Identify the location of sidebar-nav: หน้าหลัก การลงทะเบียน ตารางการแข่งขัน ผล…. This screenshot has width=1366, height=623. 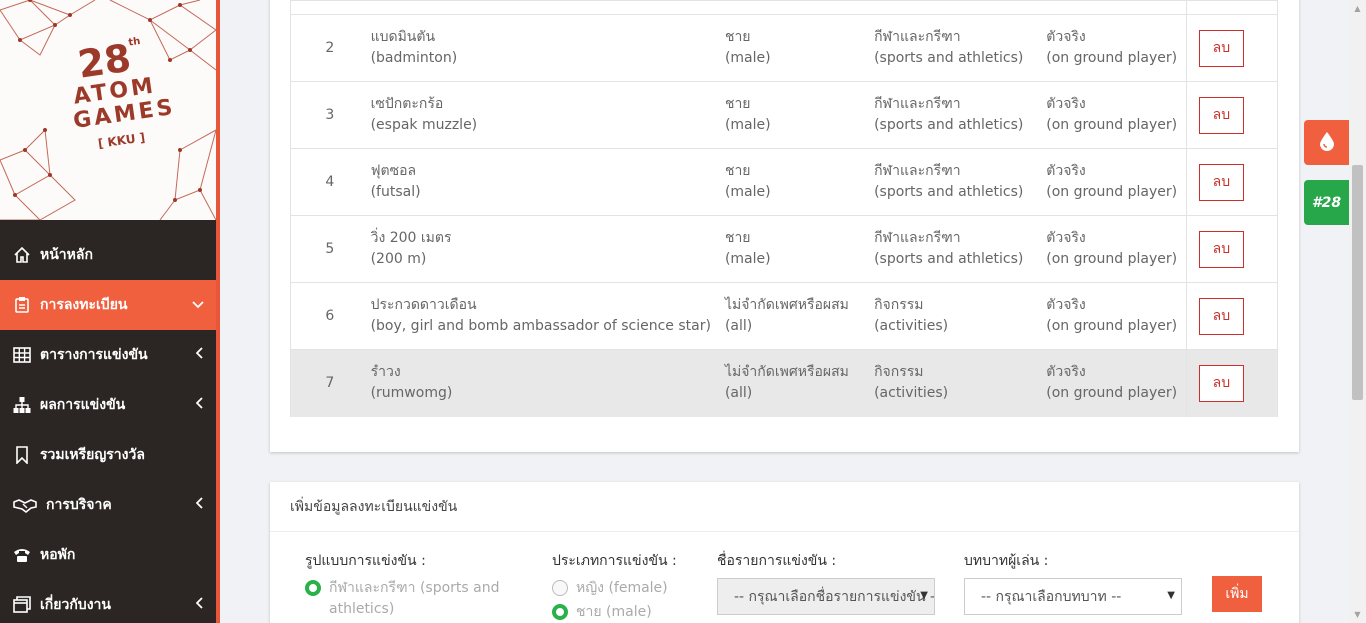
(108, 426).